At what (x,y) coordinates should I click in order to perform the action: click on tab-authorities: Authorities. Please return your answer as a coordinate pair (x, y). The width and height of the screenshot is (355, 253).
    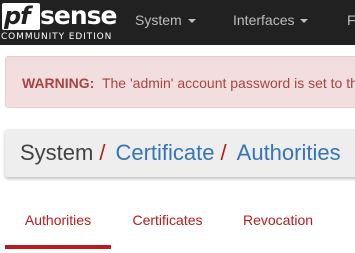
    Looking at the image, I should click on (58, 222).